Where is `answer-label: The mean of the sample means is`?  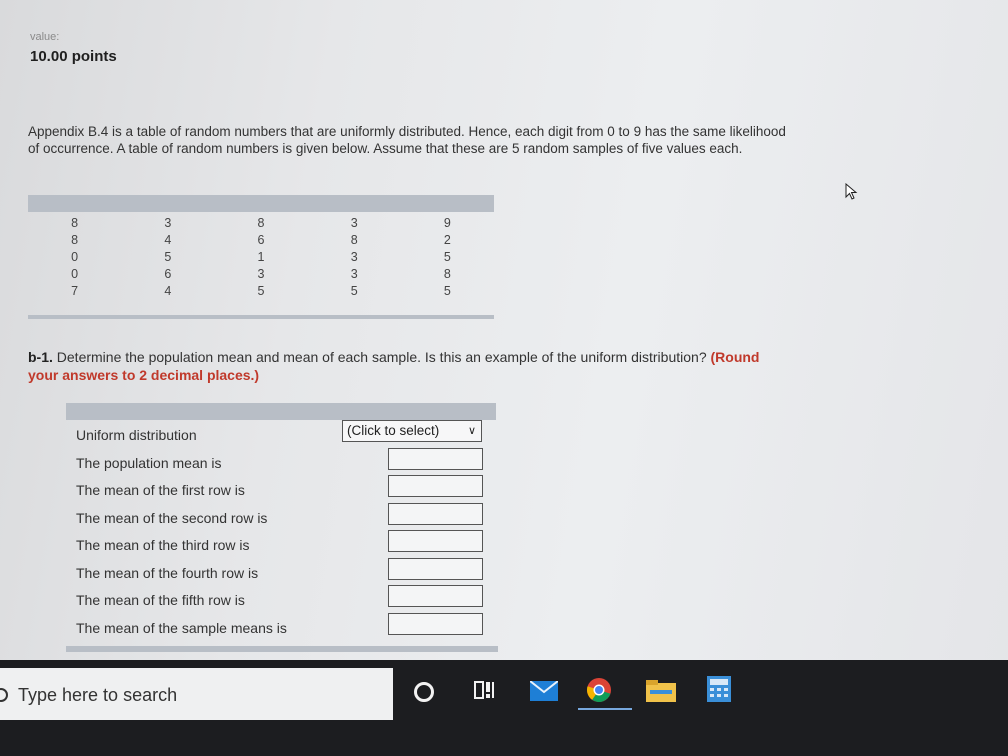 answer-label: The mean of the sample means is is located at coordinates (181, 627).